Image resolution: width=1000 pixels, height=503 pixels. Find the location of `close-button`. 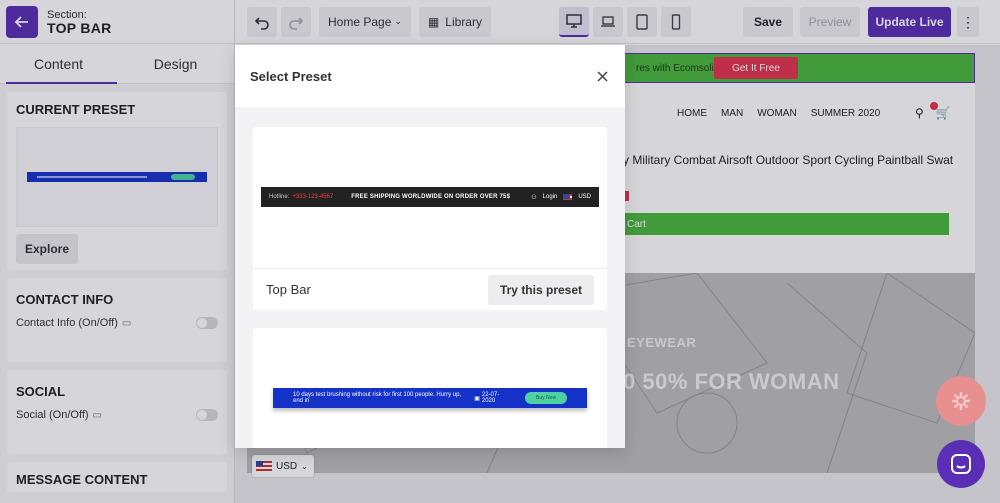

close-button is located at coordinates (602, 76).